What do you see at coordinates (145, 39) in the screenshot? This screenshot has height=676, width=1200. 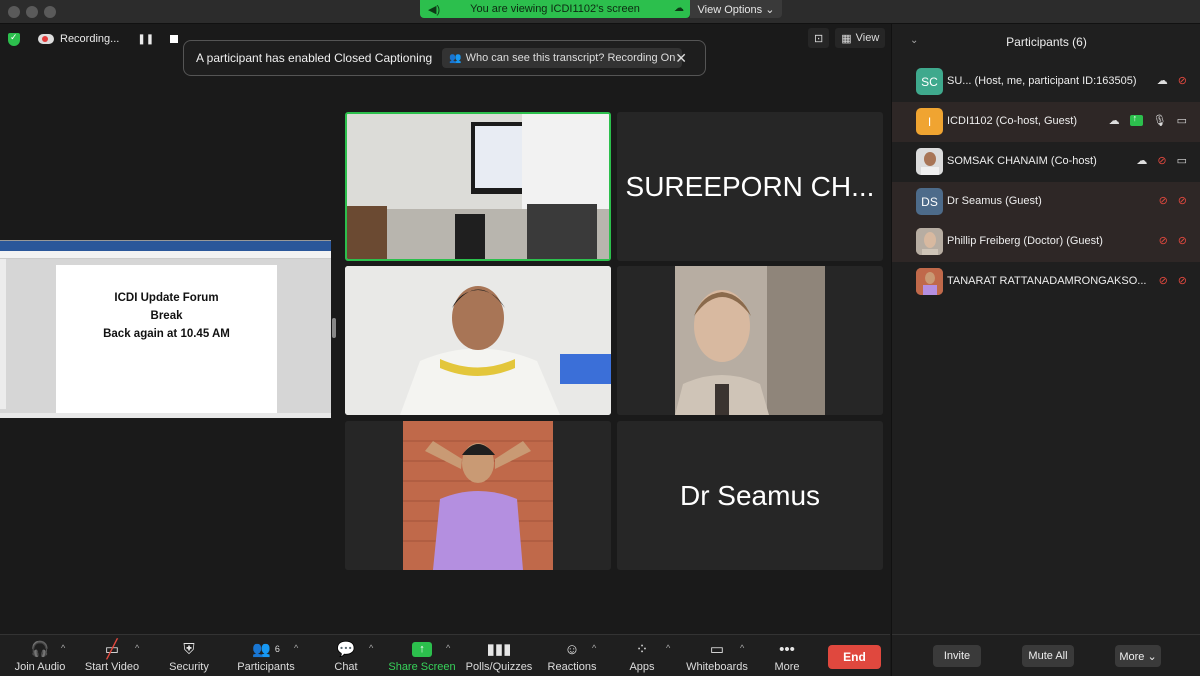 I see `pause-recording-icon: ❚❚` at bounding box center [145, 39].